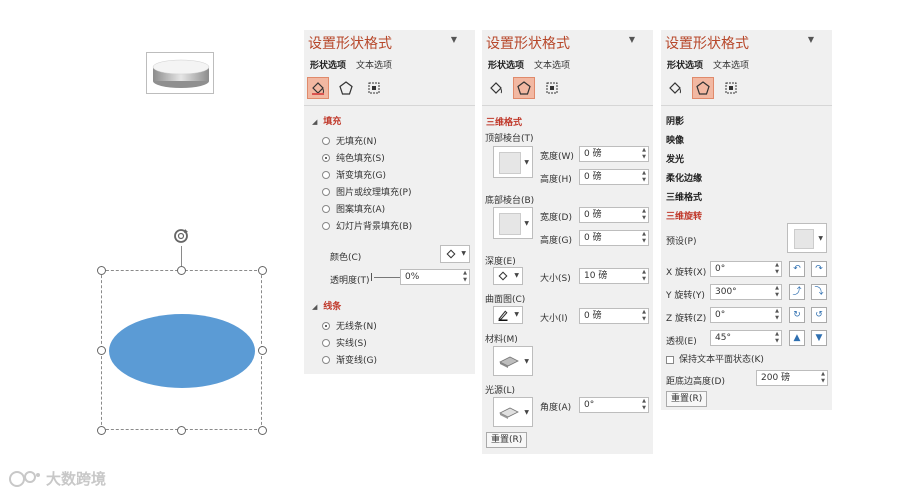 The height and width of the screenshot is (500, 900). I want to click on rotate-handle-line, so click(181, 256).